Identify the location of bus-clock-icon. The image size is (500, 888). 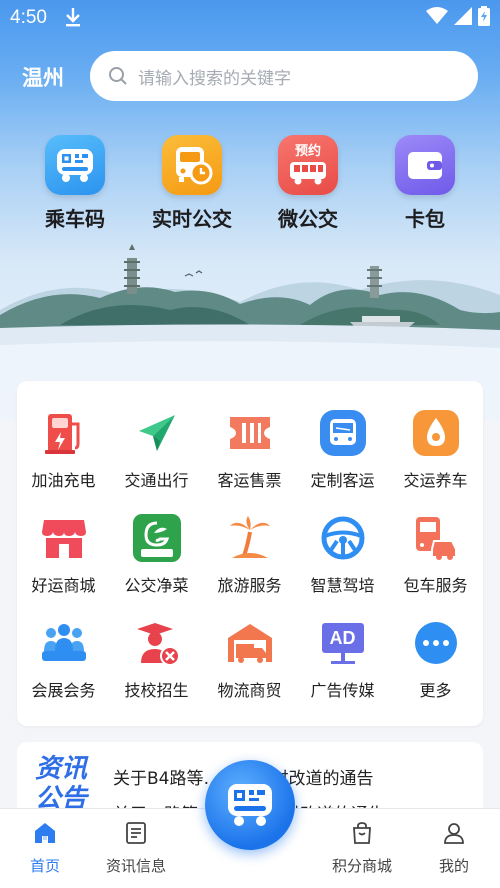
(192, 165).